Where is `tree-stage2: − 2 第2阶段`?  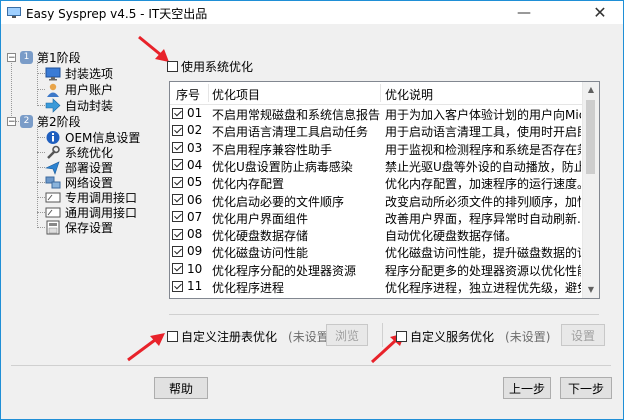 tree-stage2: − 2 第2阶段 is located at coordinates (44, 121).